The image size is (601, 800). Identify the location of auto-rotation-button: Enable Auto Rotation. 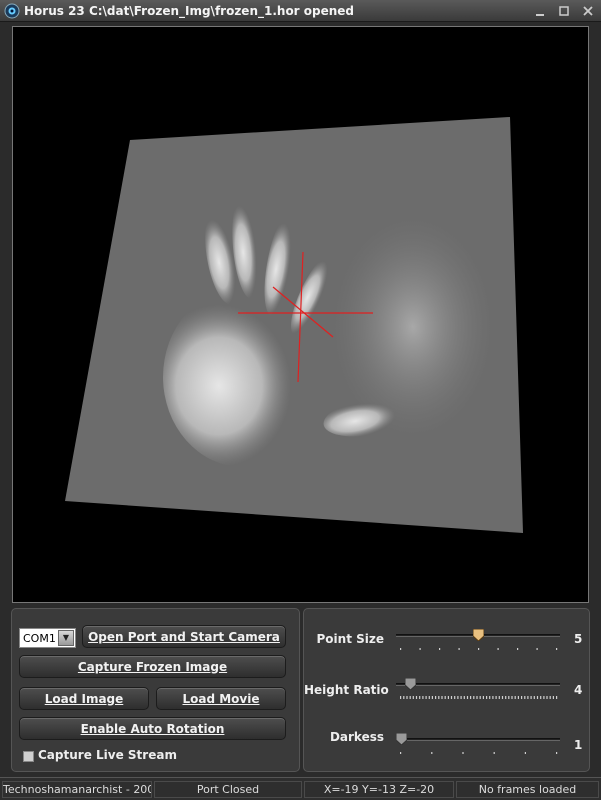
(152, 728).